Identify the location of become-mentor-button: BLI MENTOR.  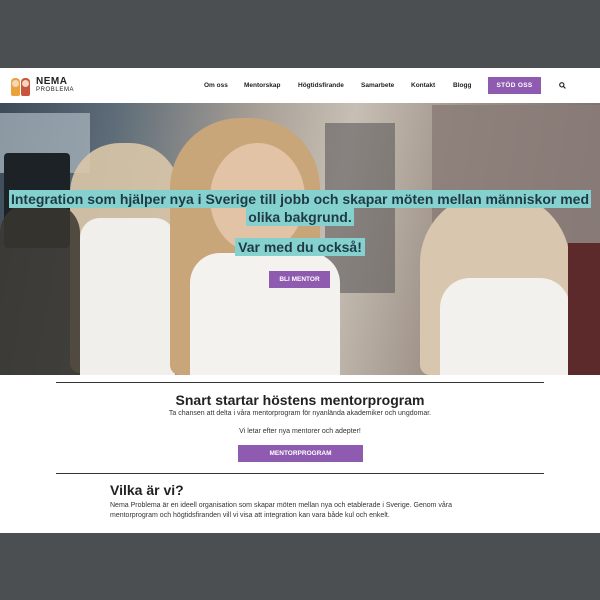
(299, 279).